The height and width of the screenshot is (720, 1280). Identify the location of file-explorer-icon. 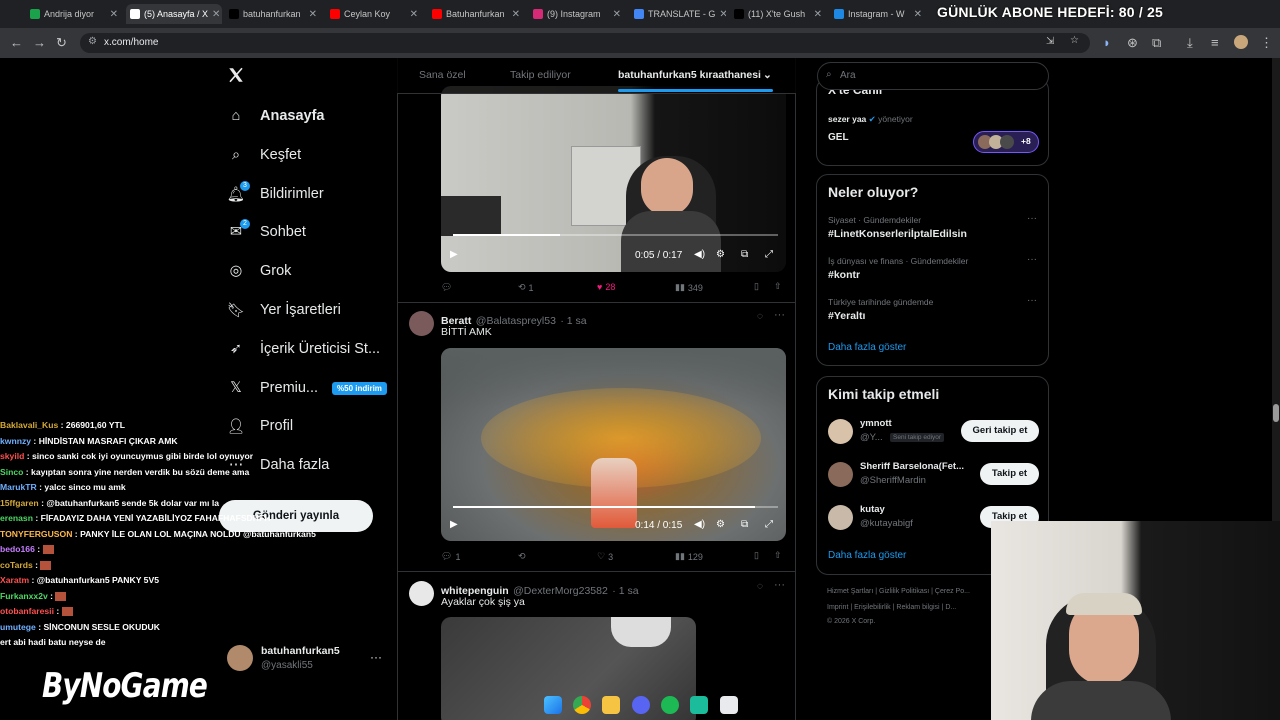
(611, 705).